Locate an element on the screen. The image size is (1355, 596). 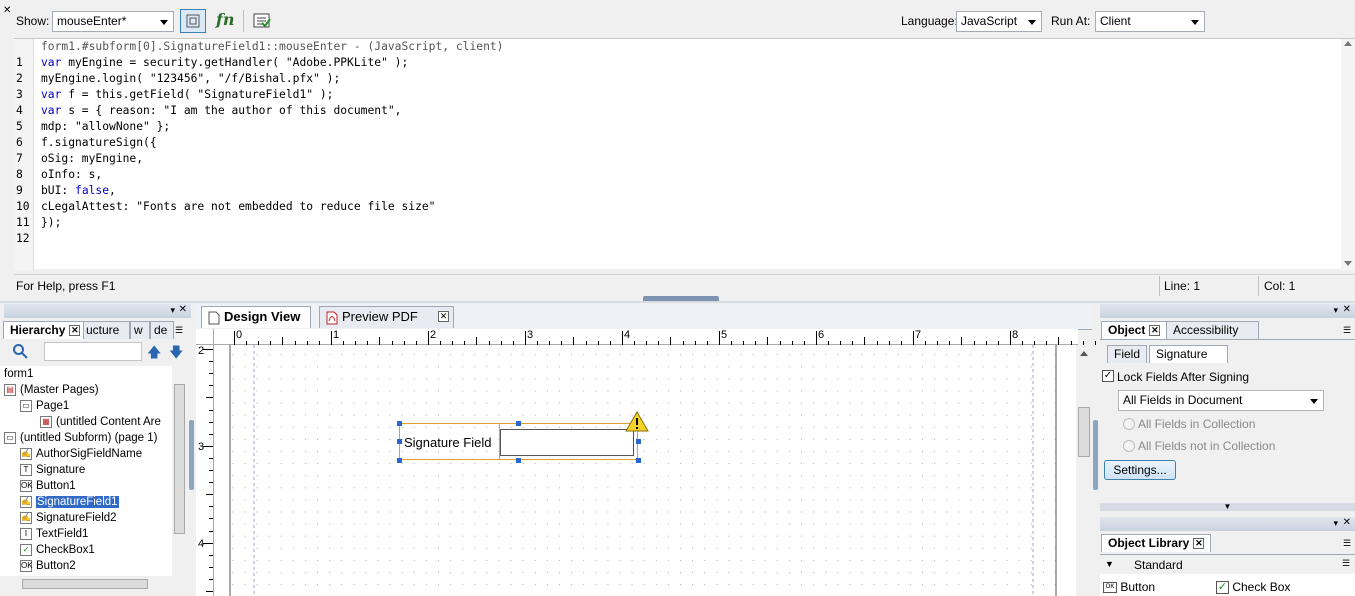
ruler-label: 2 is located at coordinates (433, 335).